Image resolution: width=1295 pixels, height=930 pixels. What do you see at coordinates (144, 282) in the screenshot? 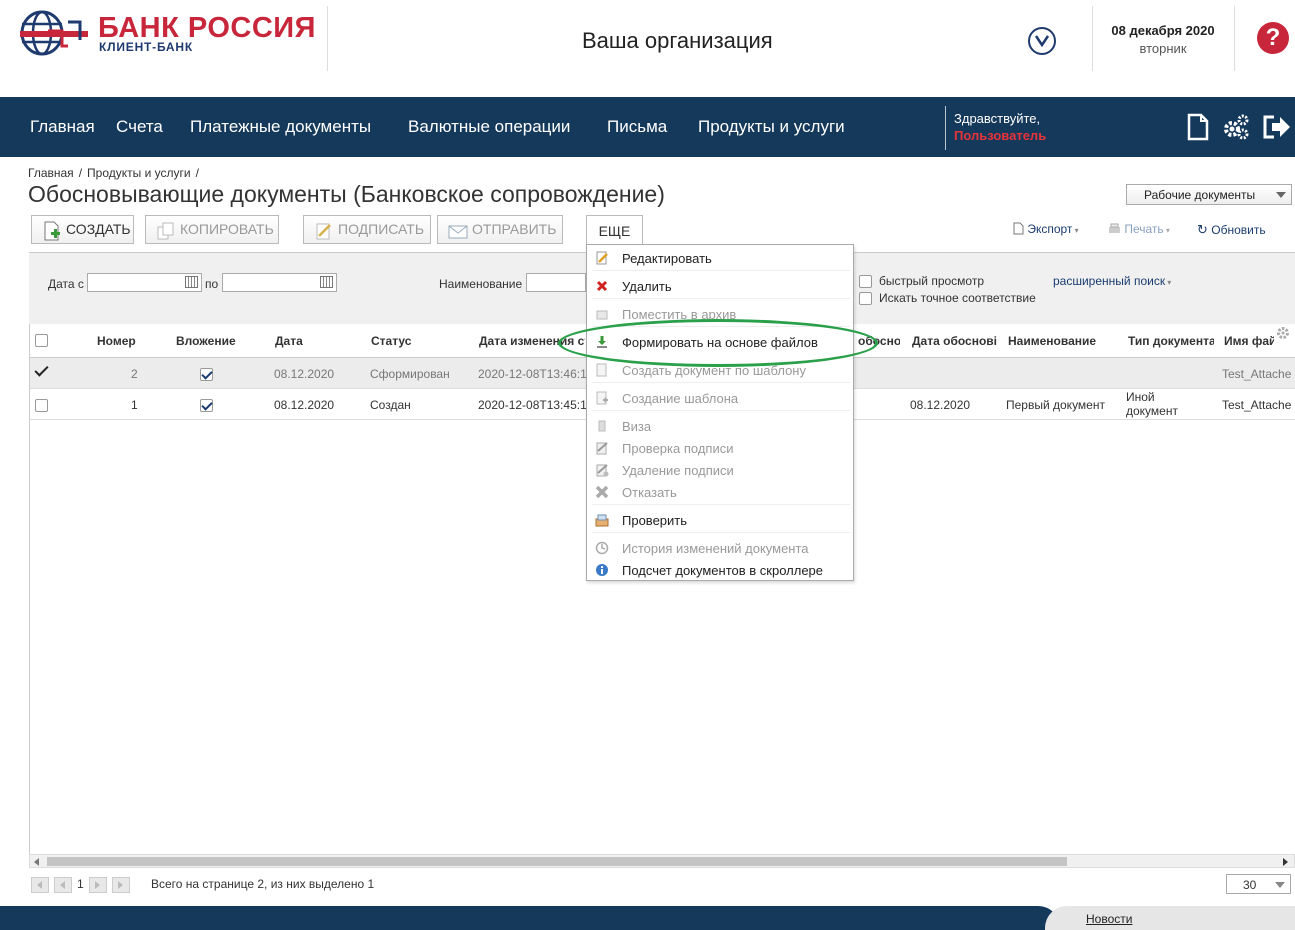
I see `date-from-input` at bounding box center [144, 282].